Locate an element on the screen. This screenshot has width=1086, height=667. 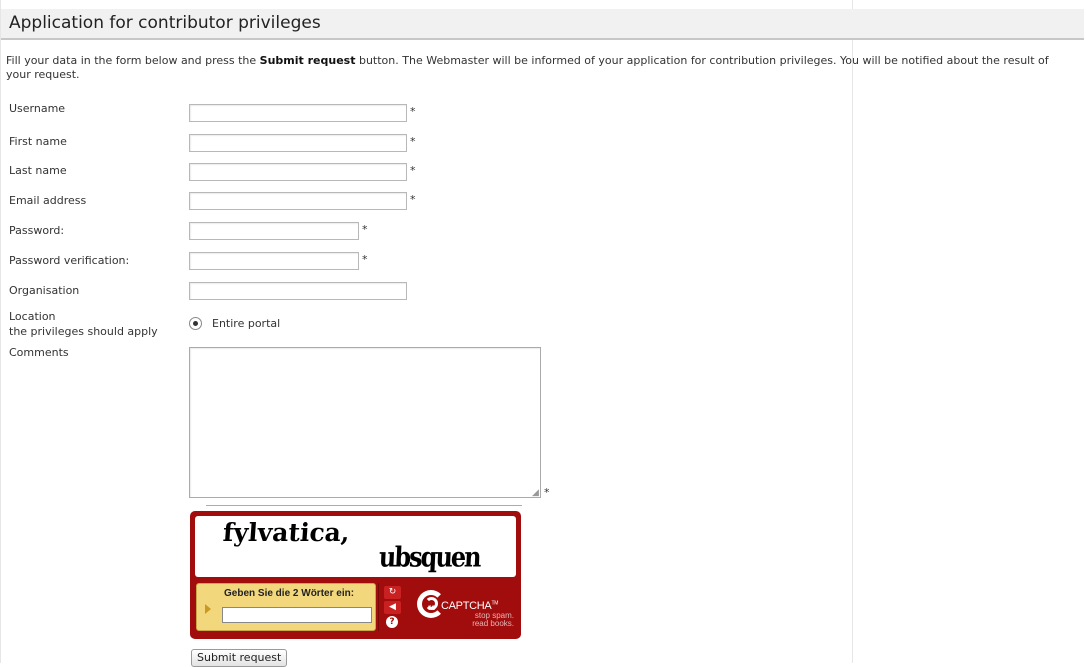
recaptcha-brand-prefix: re is located at coordinates (432, 607).